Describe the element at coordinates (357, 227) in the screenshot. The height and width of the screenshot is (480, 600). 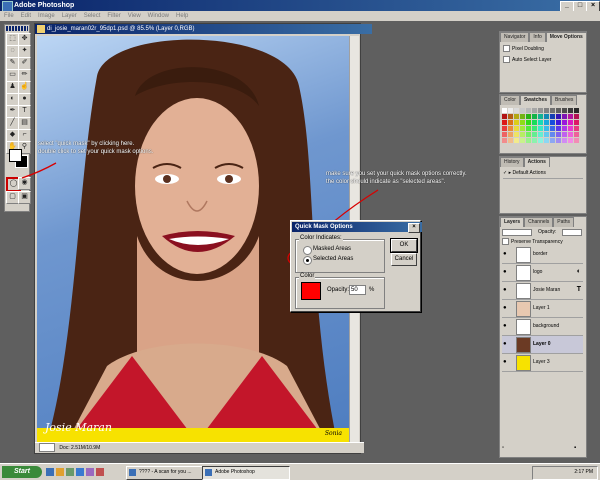
I see `dialog-title-bar: Quick Mask Options ×` at that location.